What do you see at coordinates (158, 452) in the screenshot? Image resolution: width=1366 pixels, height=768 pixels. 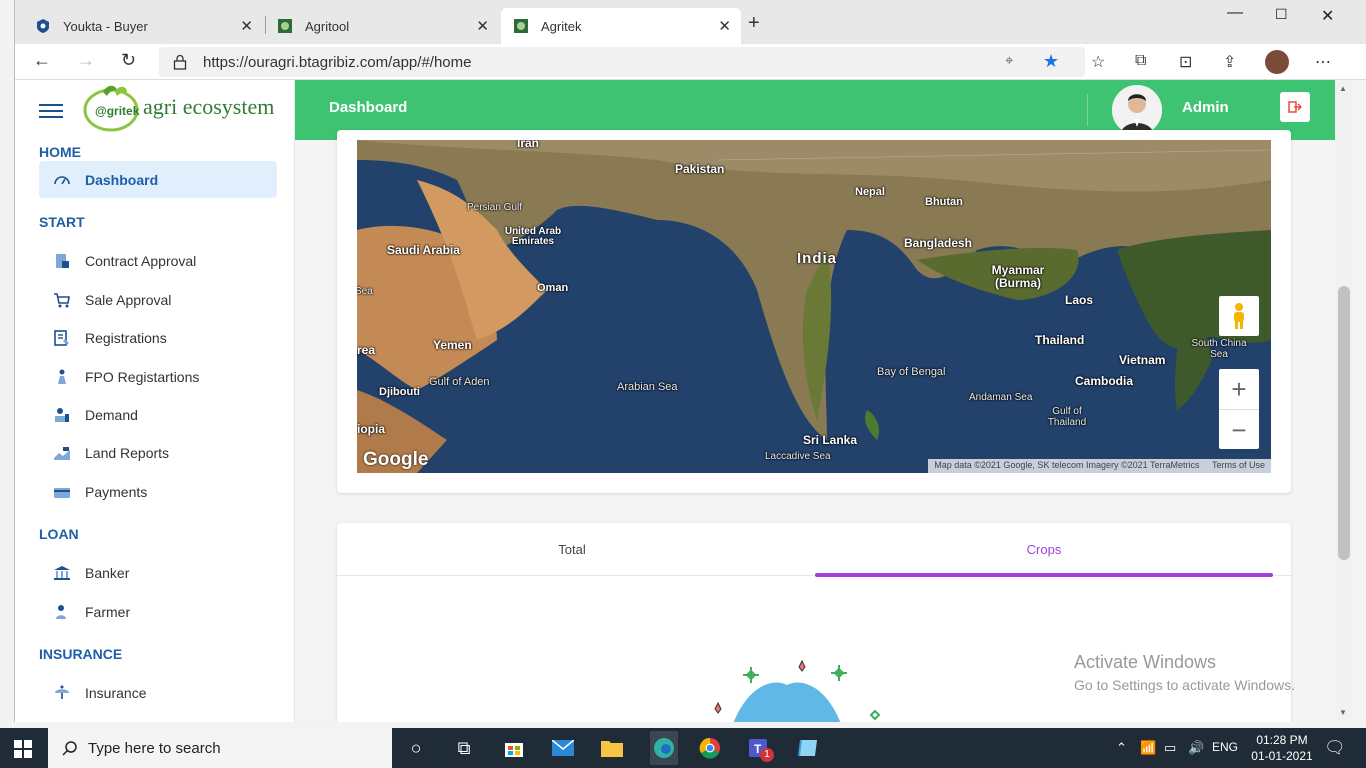 I see `sidebar-item-land-reports: Land Reports` at bounding box center [158, 452].